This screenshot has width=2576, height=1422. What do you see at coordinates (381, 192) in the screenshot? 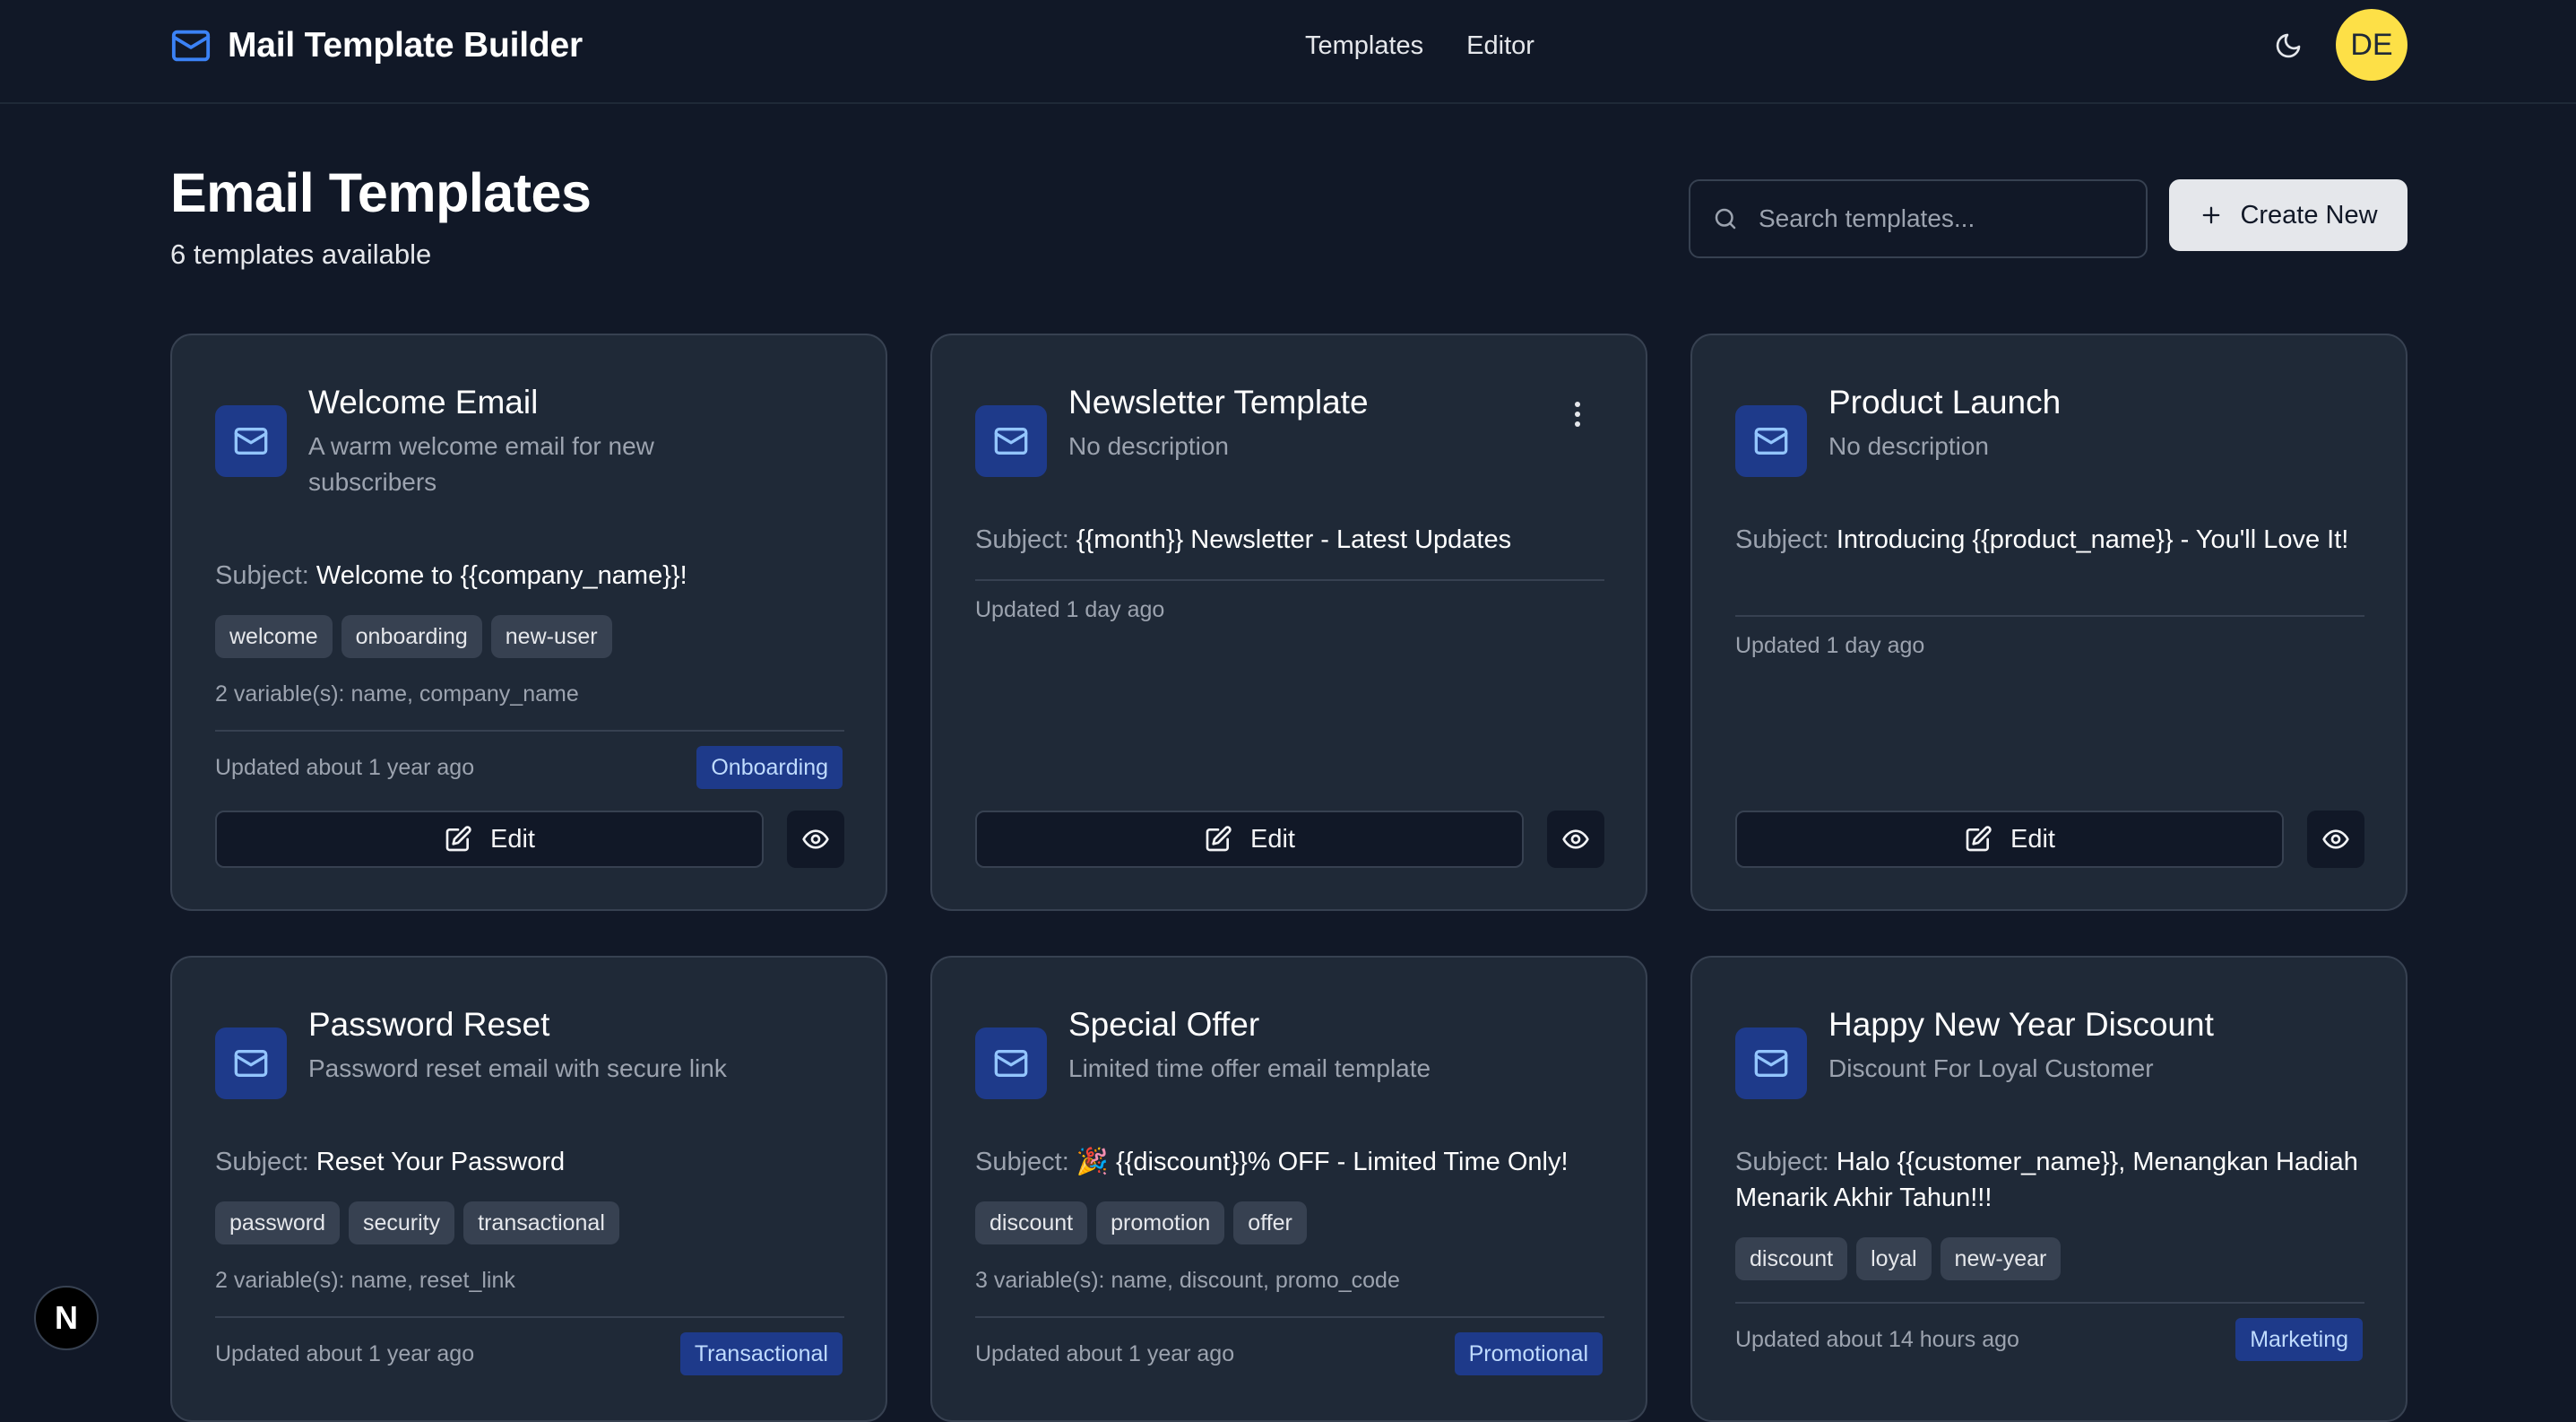
I see `page-title: Email Templates` at bounding box center [381, 192].